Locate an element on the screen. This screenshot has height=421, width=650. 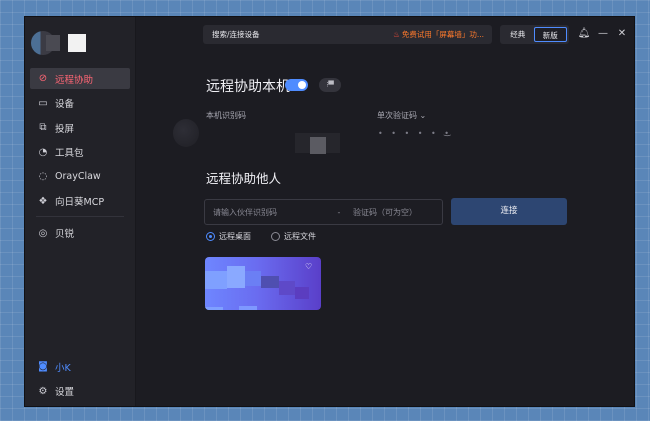
mode-classic-button: 经典 is located at coordinates (518, 34).